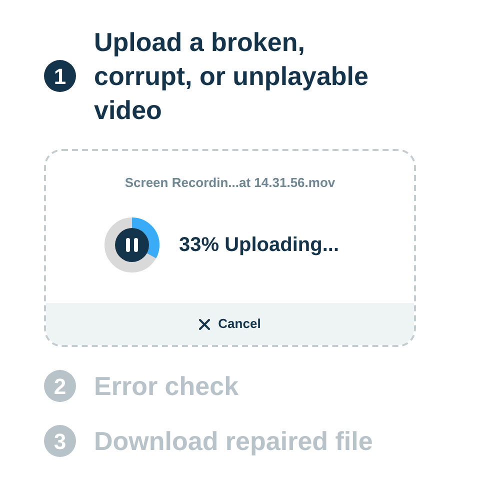 The width and height of the screenshot is (484, 501). Describe the element at coordinates (230, 324) in the screenshot. I see `cancel-button: Cancel` at that location.